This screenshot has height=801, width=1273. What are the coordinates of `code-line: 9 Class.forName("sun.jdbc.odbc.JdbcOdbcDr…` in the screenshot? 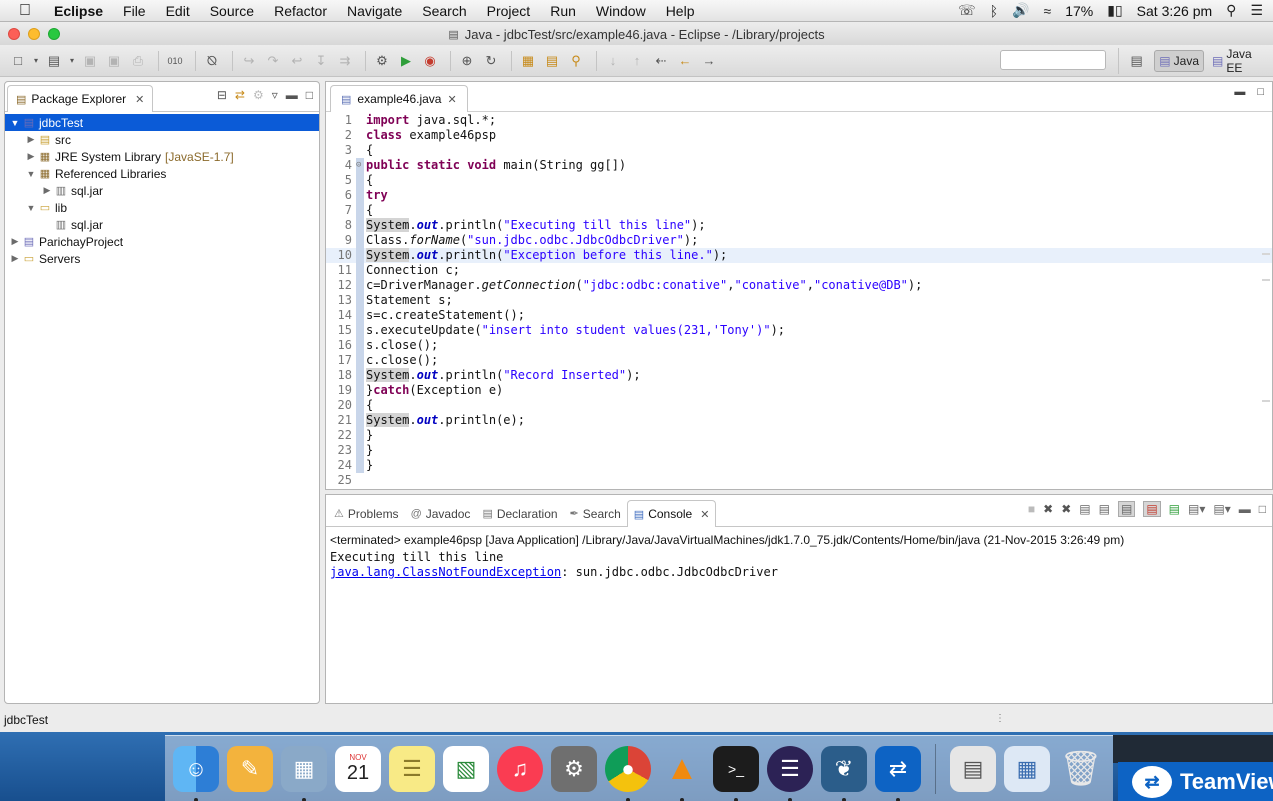 It's located at (799, 240).